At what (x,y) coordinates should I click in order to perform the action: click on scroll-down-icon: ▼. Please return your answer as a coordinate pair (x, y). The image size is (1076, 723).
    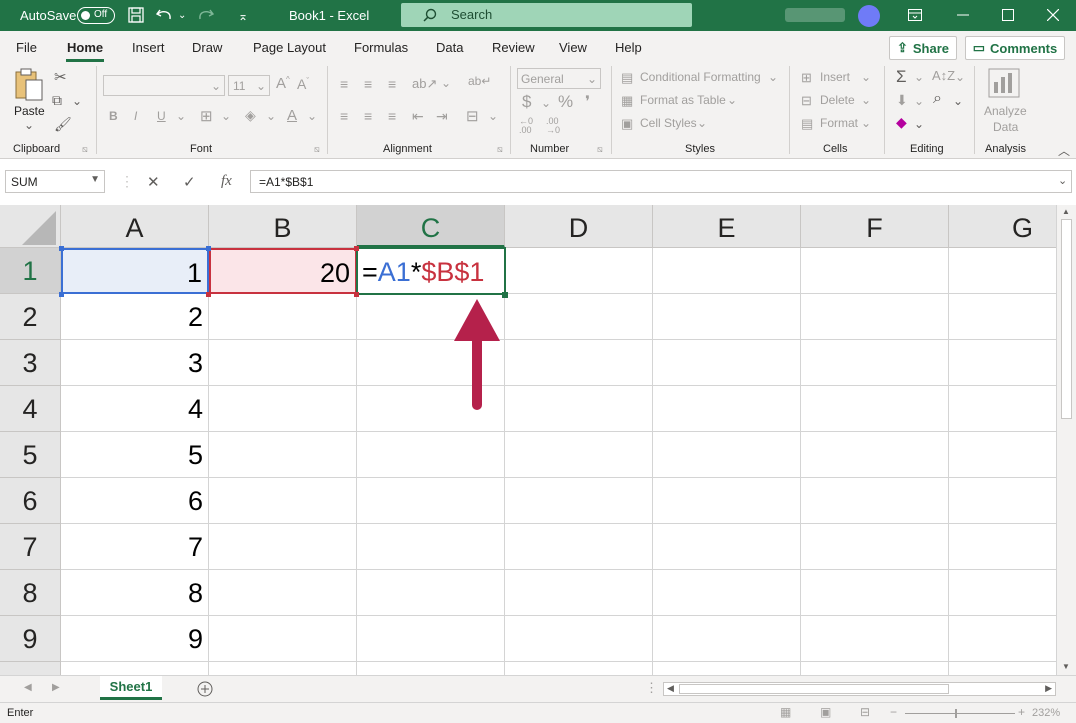
    Looking at the image, I should click on (1066, 666).